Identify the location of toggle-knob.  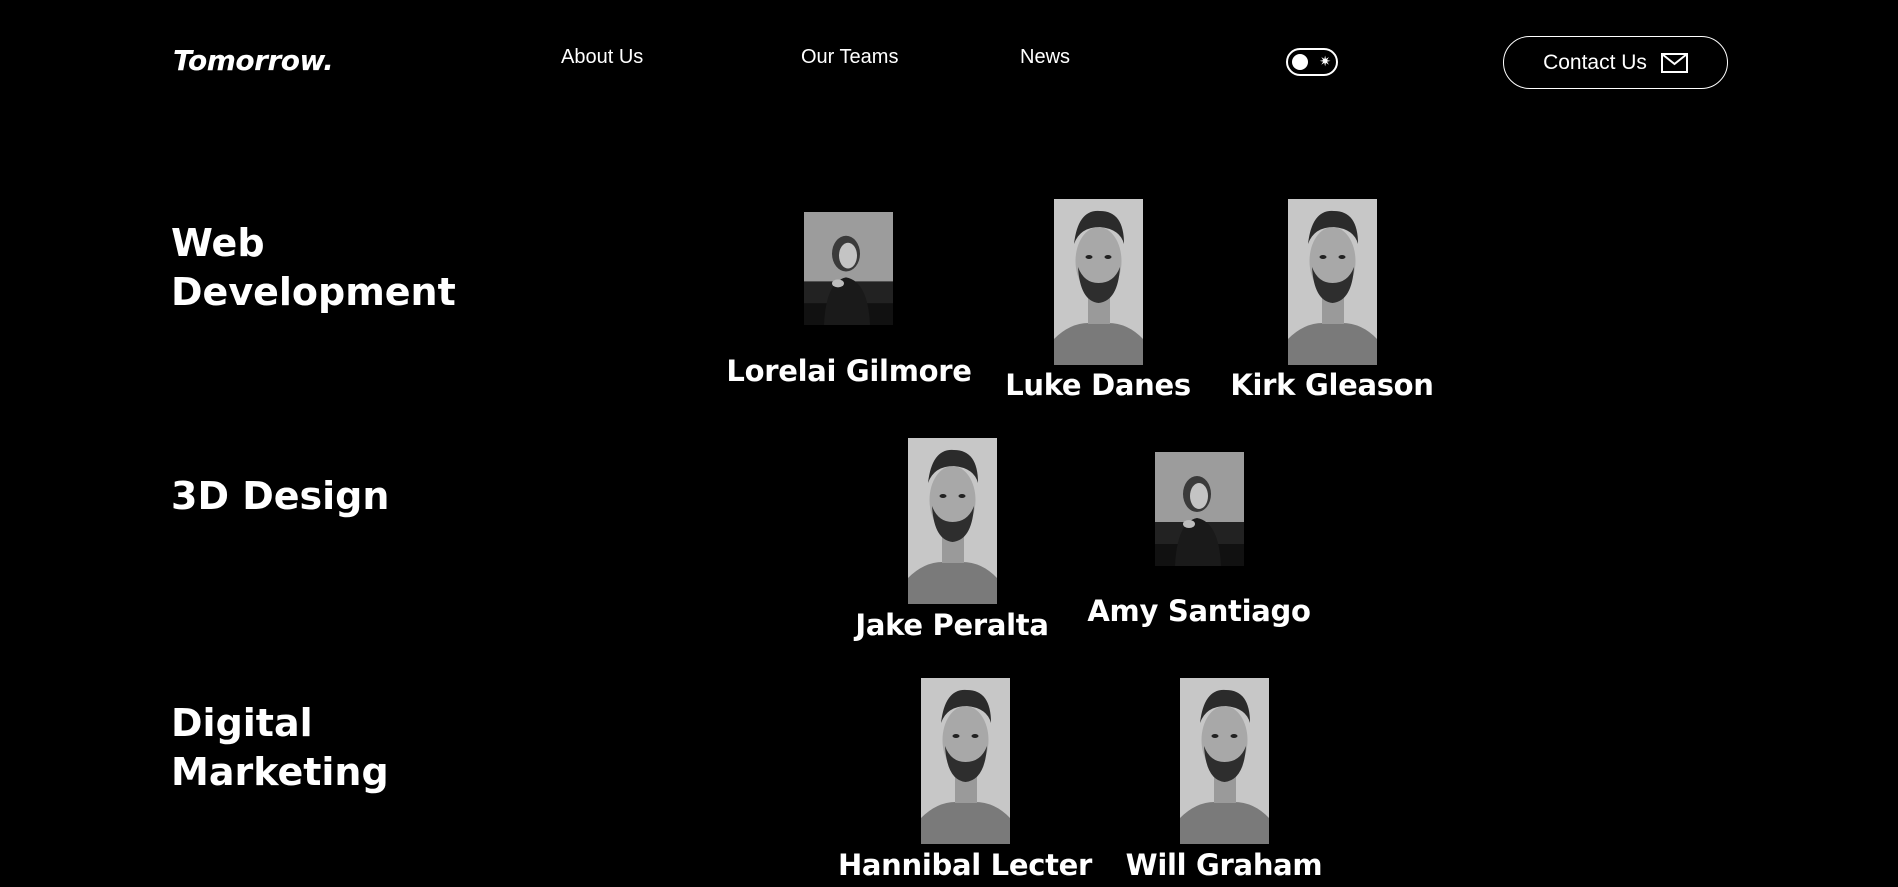
(1300, 62).